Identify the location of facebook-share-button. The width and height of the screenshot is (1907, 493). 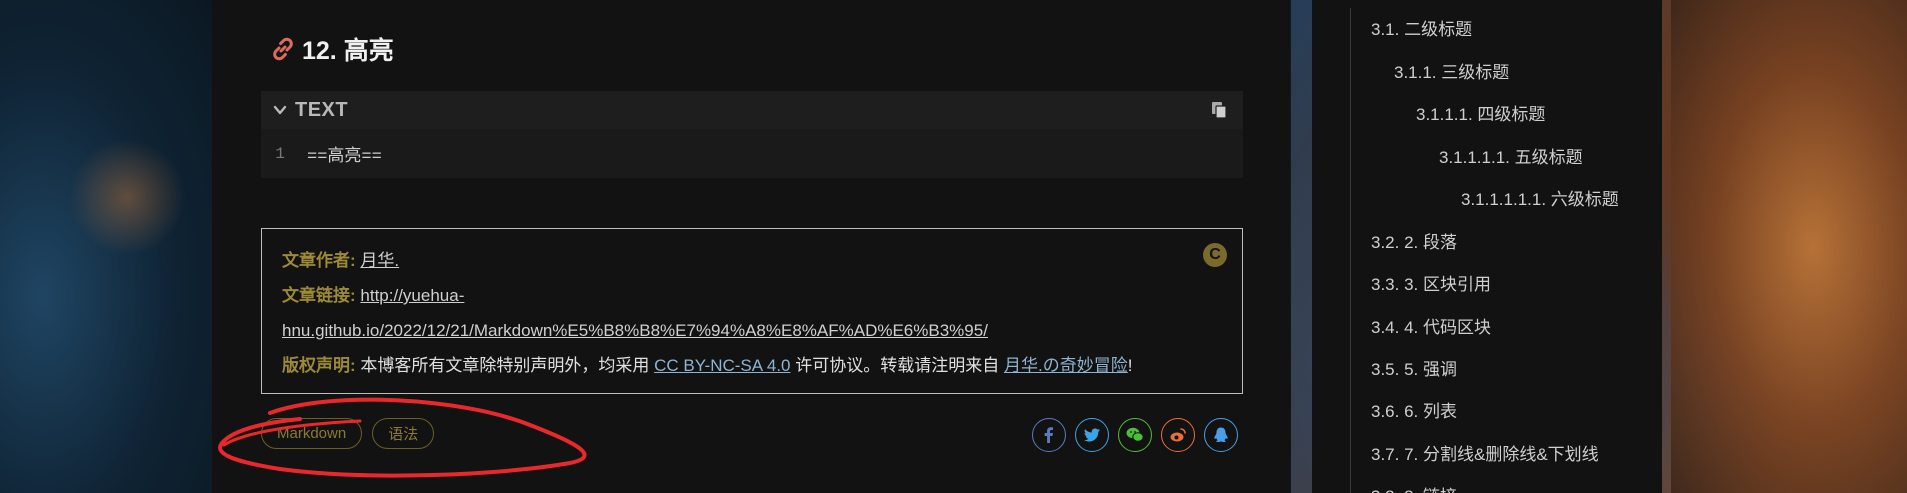
(1049, 435).